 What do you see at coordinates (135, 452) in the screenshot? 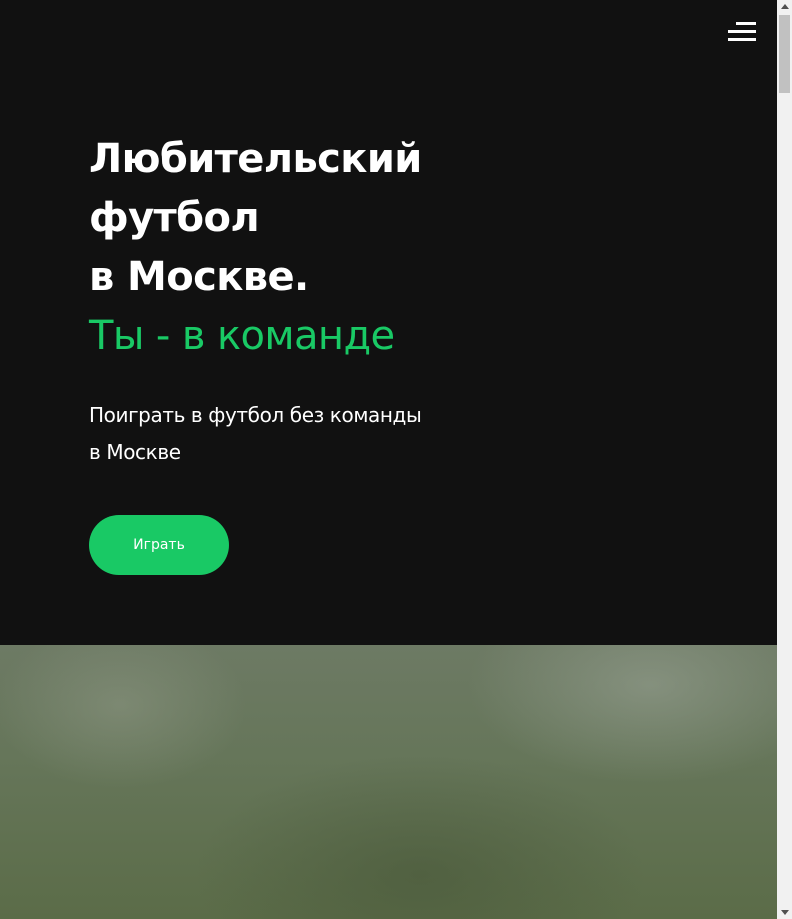
I see `hero-subtitle-line: в Москве` at bounding box center [135, 452].